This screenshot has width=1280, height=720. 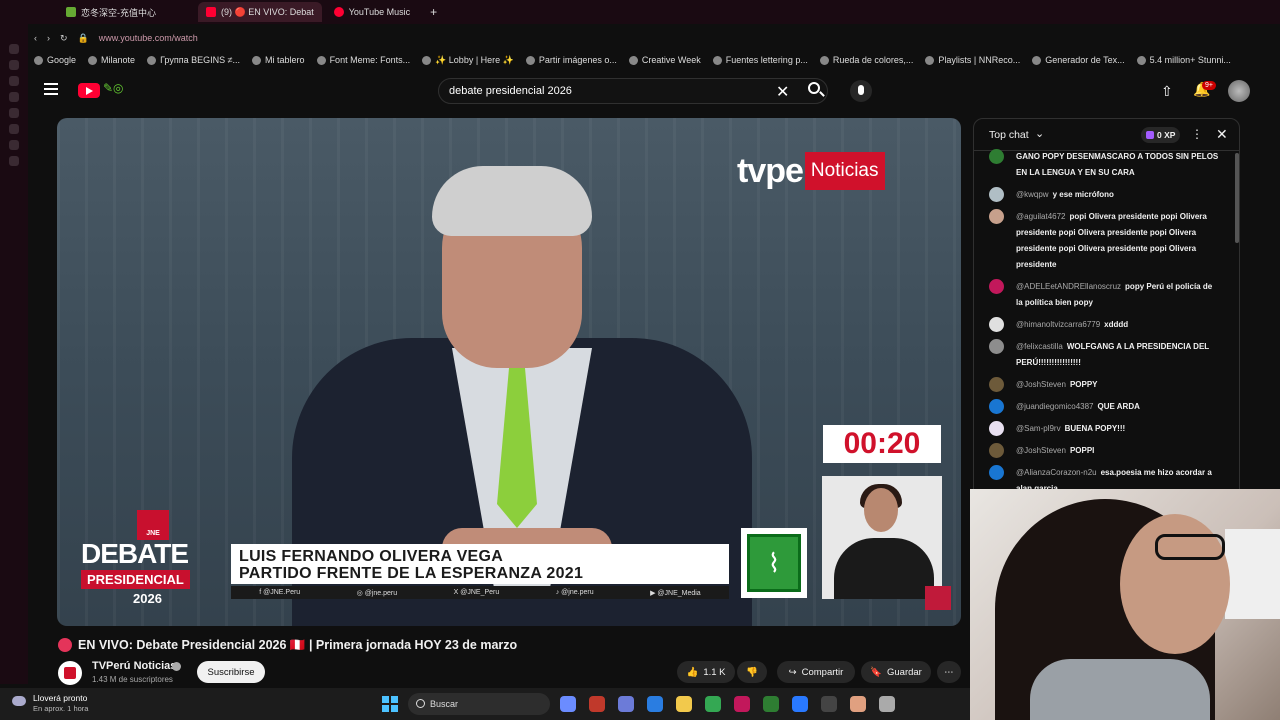 I want to click on notification-badge: 9+, so click(x=1209, y=85).